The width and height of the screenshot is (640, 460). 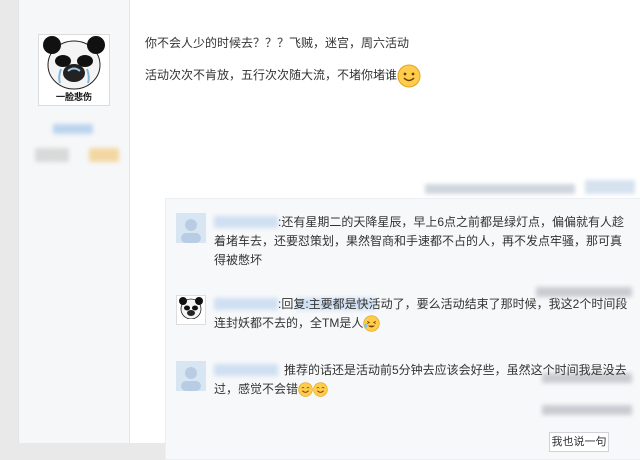 I want to click on reply-text: 推荐的话还是活动前5分钟去应该会好些，虽然这个时间我是没去过，感觉不会错, so click(x=420, y=380).